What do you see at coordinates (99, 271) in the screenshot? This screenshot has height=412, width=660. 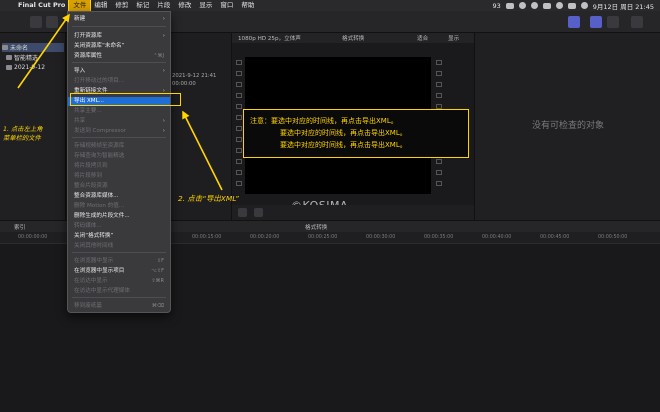 I see `menu-item-label: 在浏览器中显示项目` at bounding box center [99, 271].